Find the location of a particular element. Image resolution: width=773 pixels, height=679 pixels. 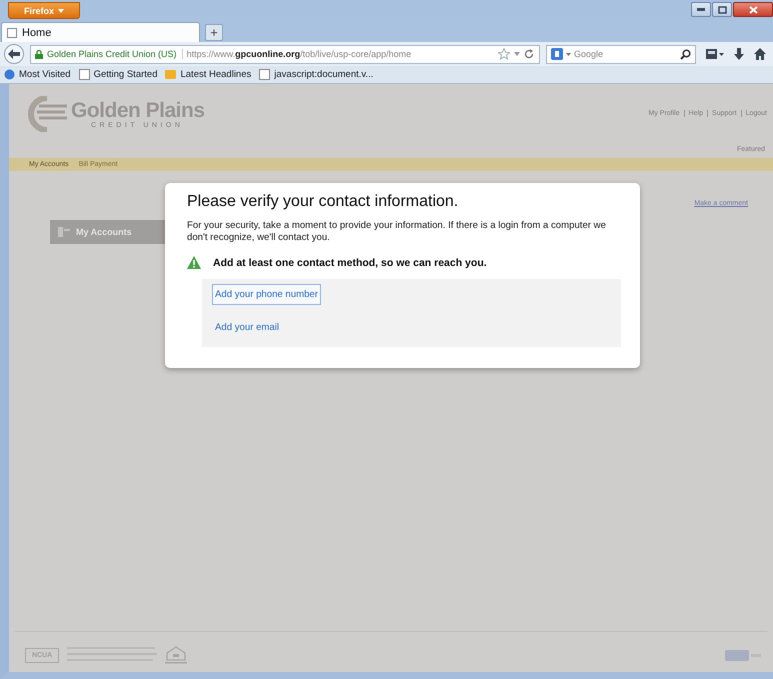

home-icon is located at coordinates (760, 54).